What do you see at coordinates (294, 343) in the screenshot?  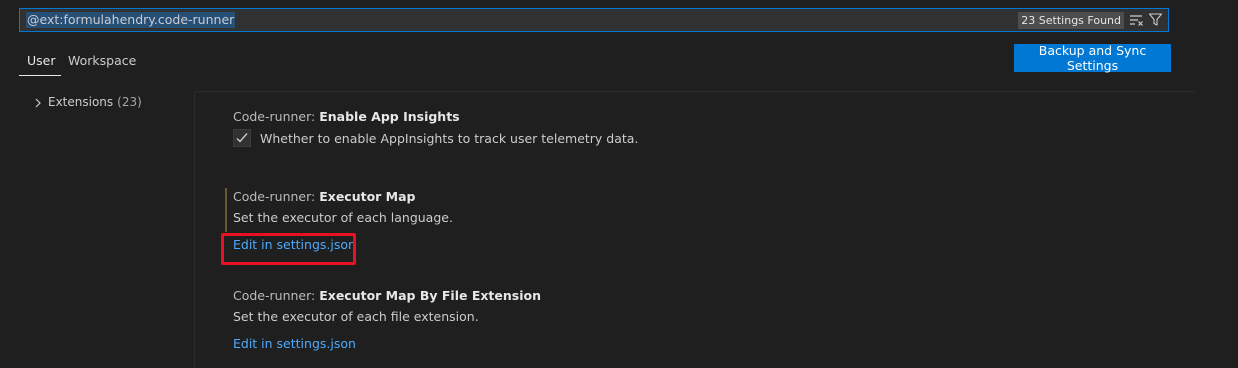 I see `edit-in-settings-json-link: Edit in settings.json` at bounding box center [294, 343].